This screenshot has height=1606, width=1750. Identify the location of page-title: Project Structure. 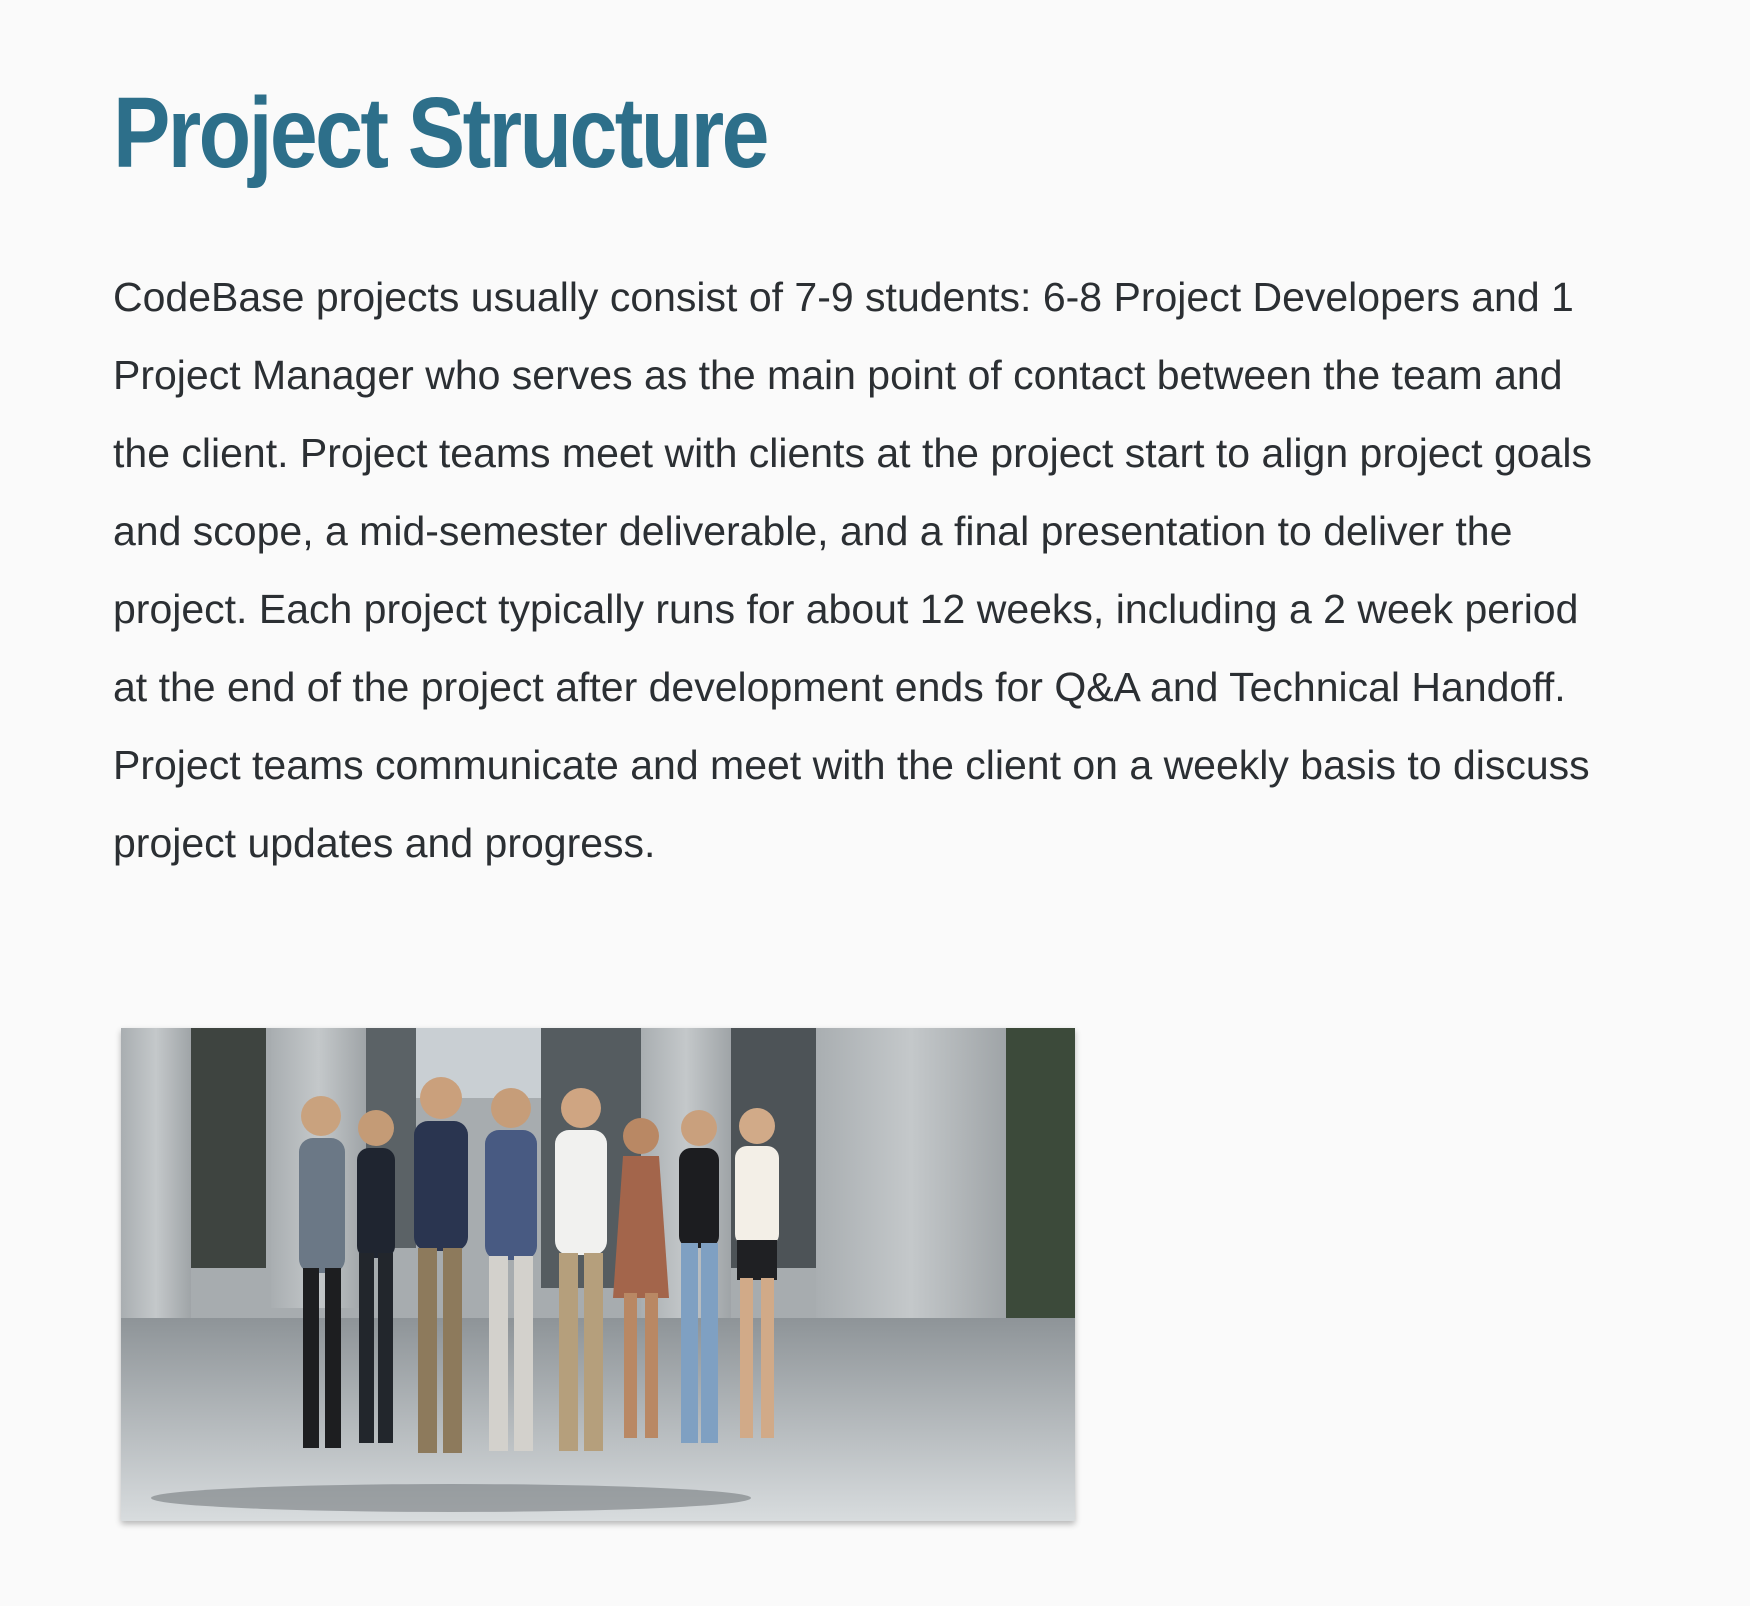
(441, 133).